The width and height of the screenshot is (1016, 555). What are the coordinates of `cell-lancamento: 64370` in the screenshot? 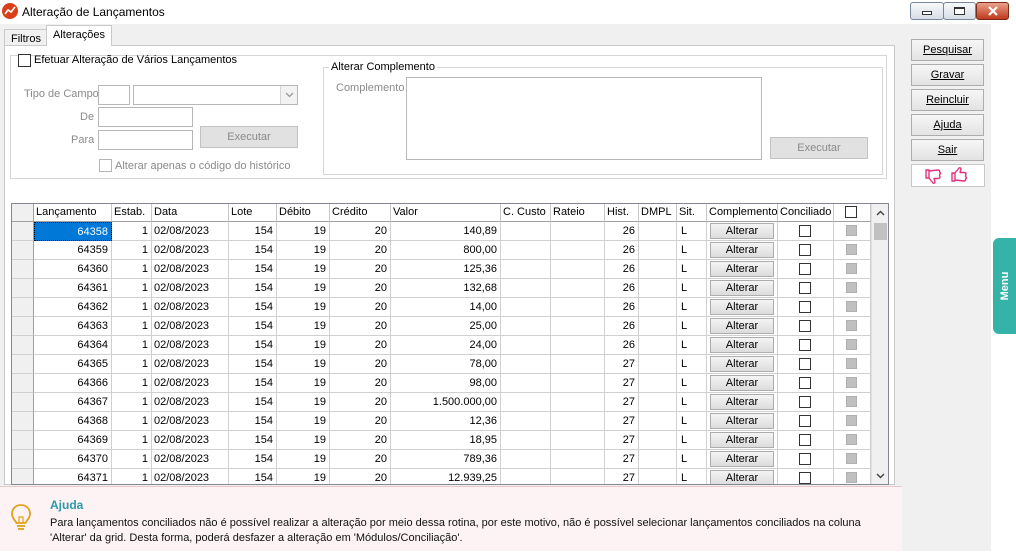 It's located at (73, 459).